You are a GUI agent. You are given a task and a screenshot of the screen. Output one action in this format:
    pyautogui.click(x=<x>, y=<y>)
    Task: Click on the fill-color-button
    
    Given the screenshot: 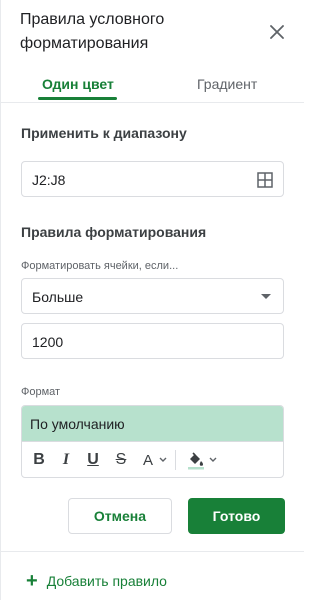 What is the action you would take?
    pyautogui.click(x=201, y=460)
    